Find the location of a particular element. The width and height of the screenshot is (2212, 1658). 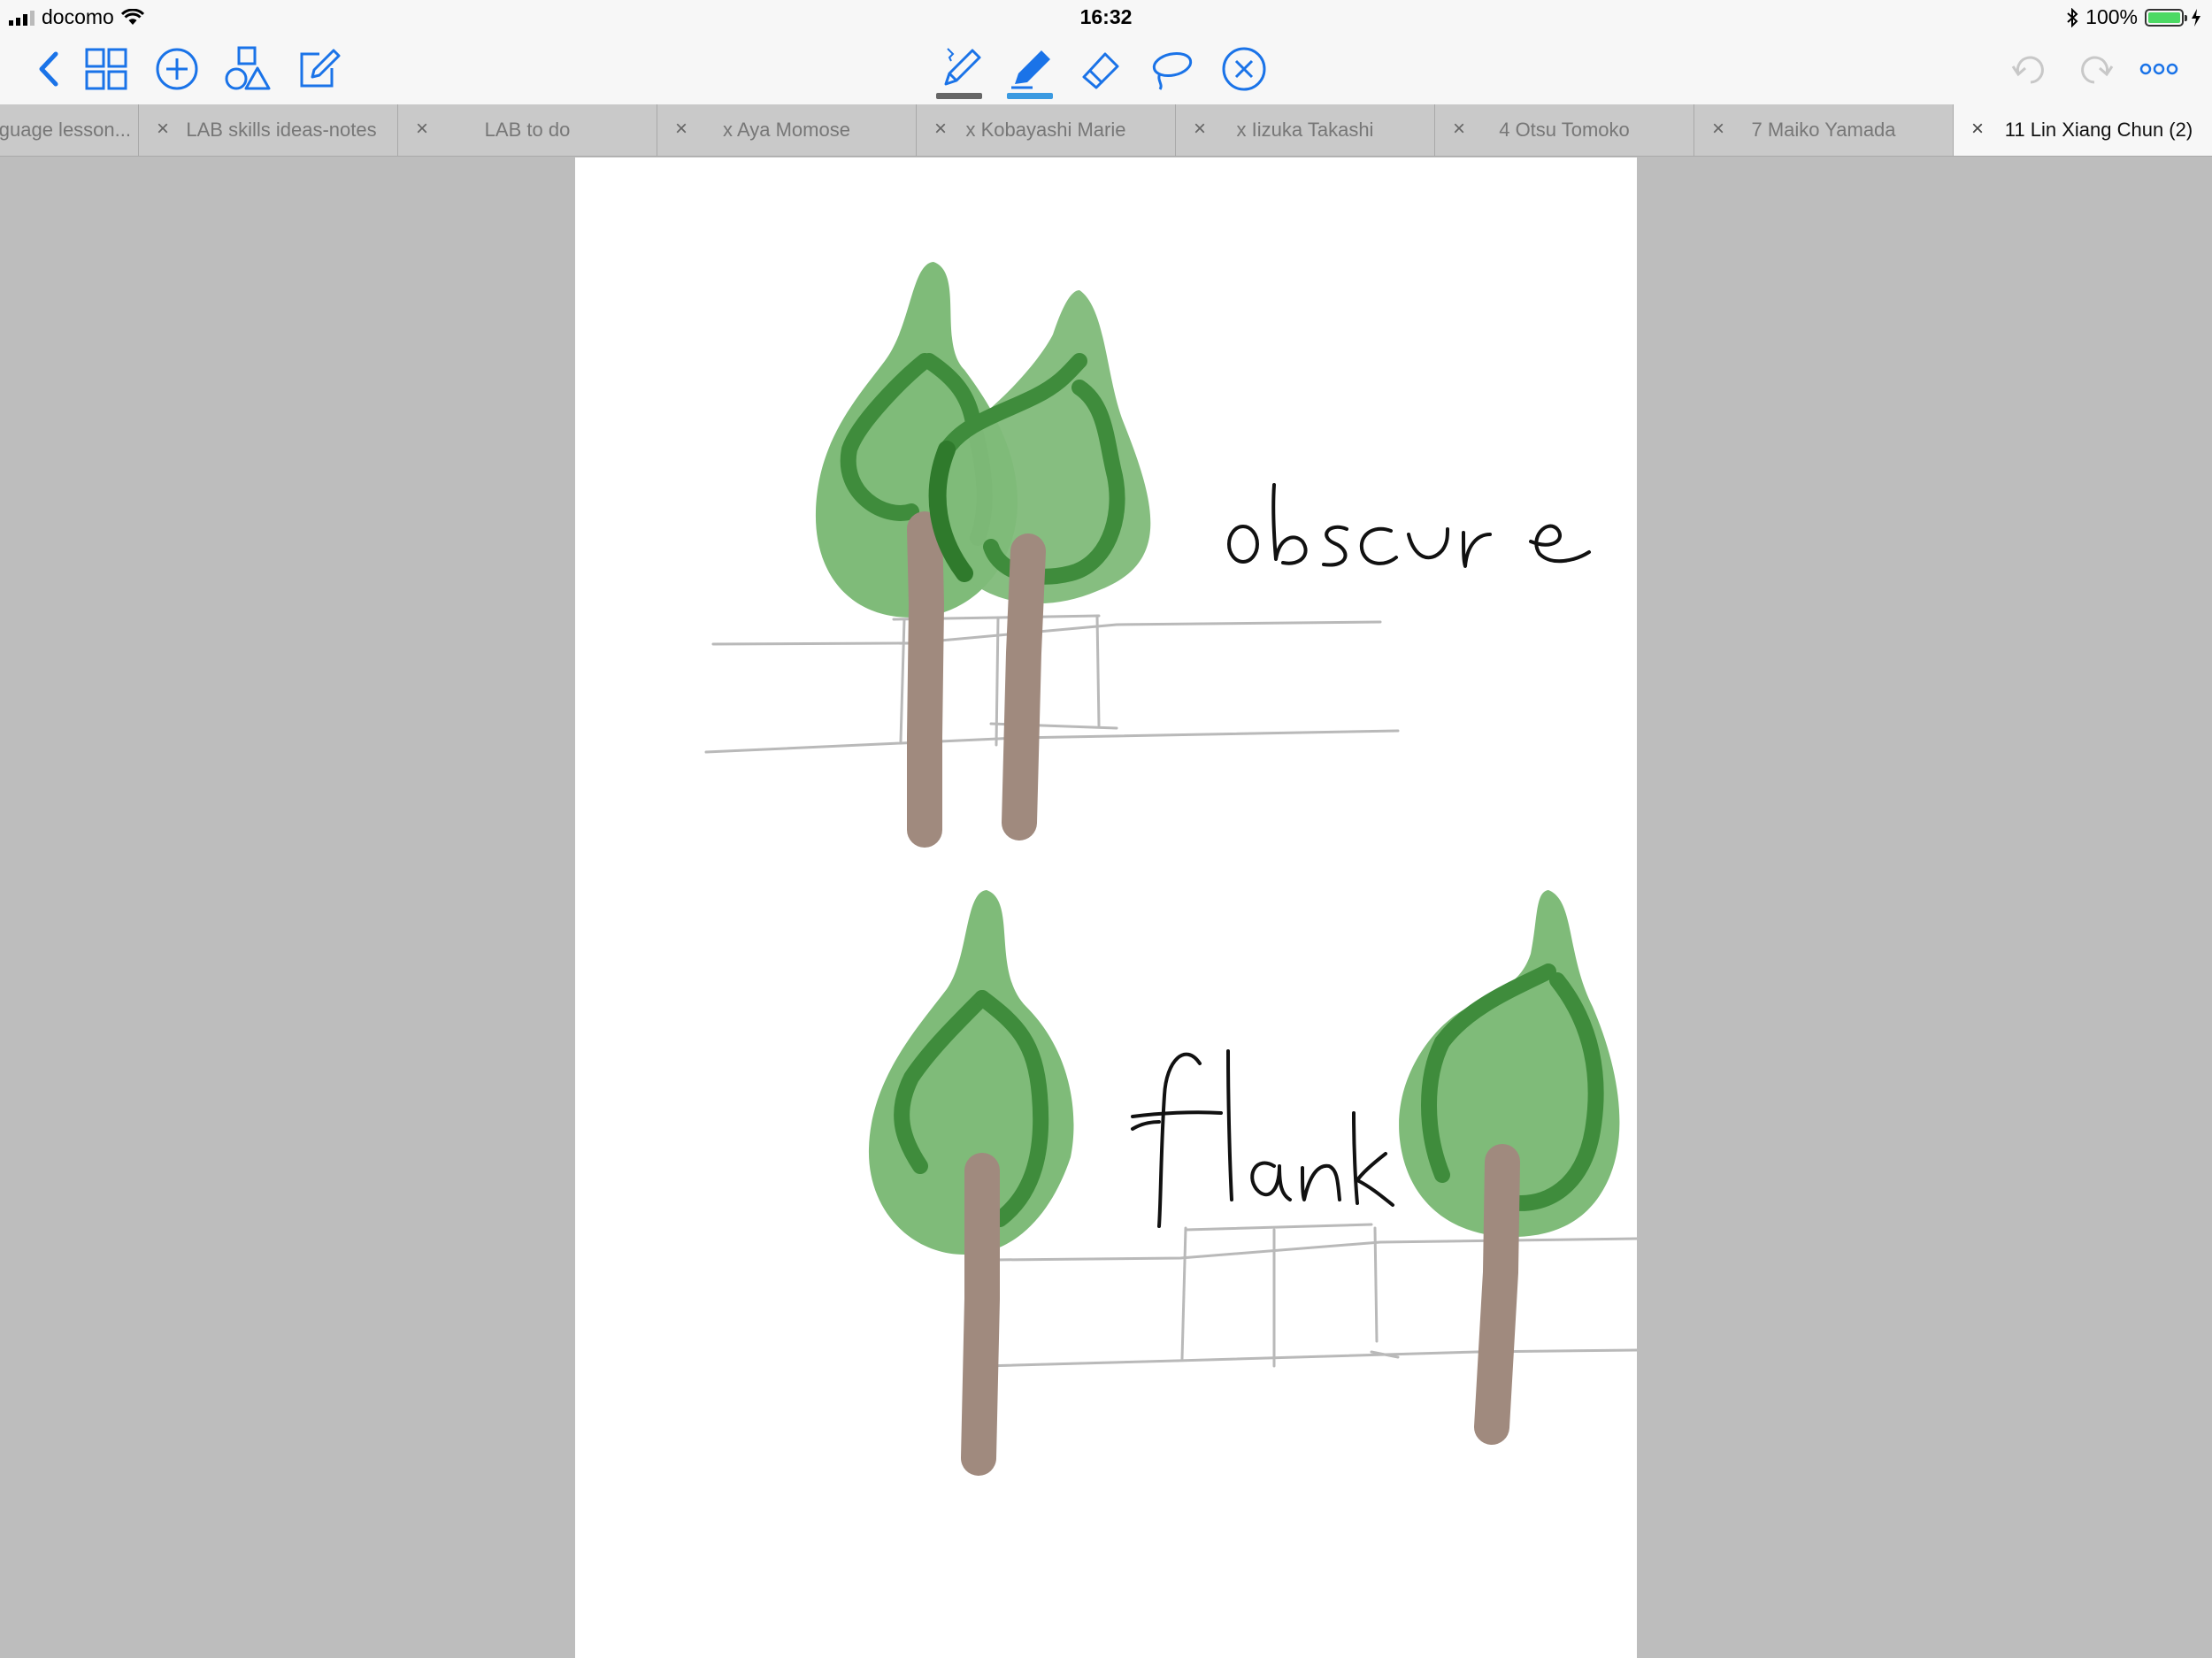

tree-obscuring-right is located at coordinates (1039, 566).